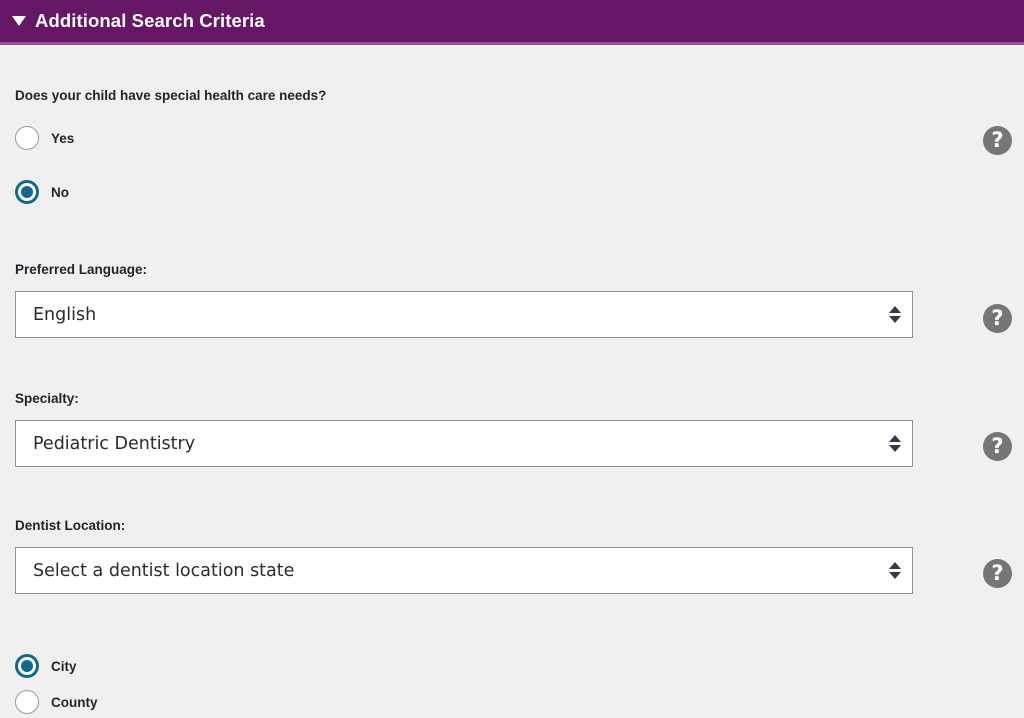 The image size is (1024, 718). What do you see at coordinates (164, 570) in the screenshot?
I see `dentist-location-value: Select a dentist location state` at bounding box center [164, 570].